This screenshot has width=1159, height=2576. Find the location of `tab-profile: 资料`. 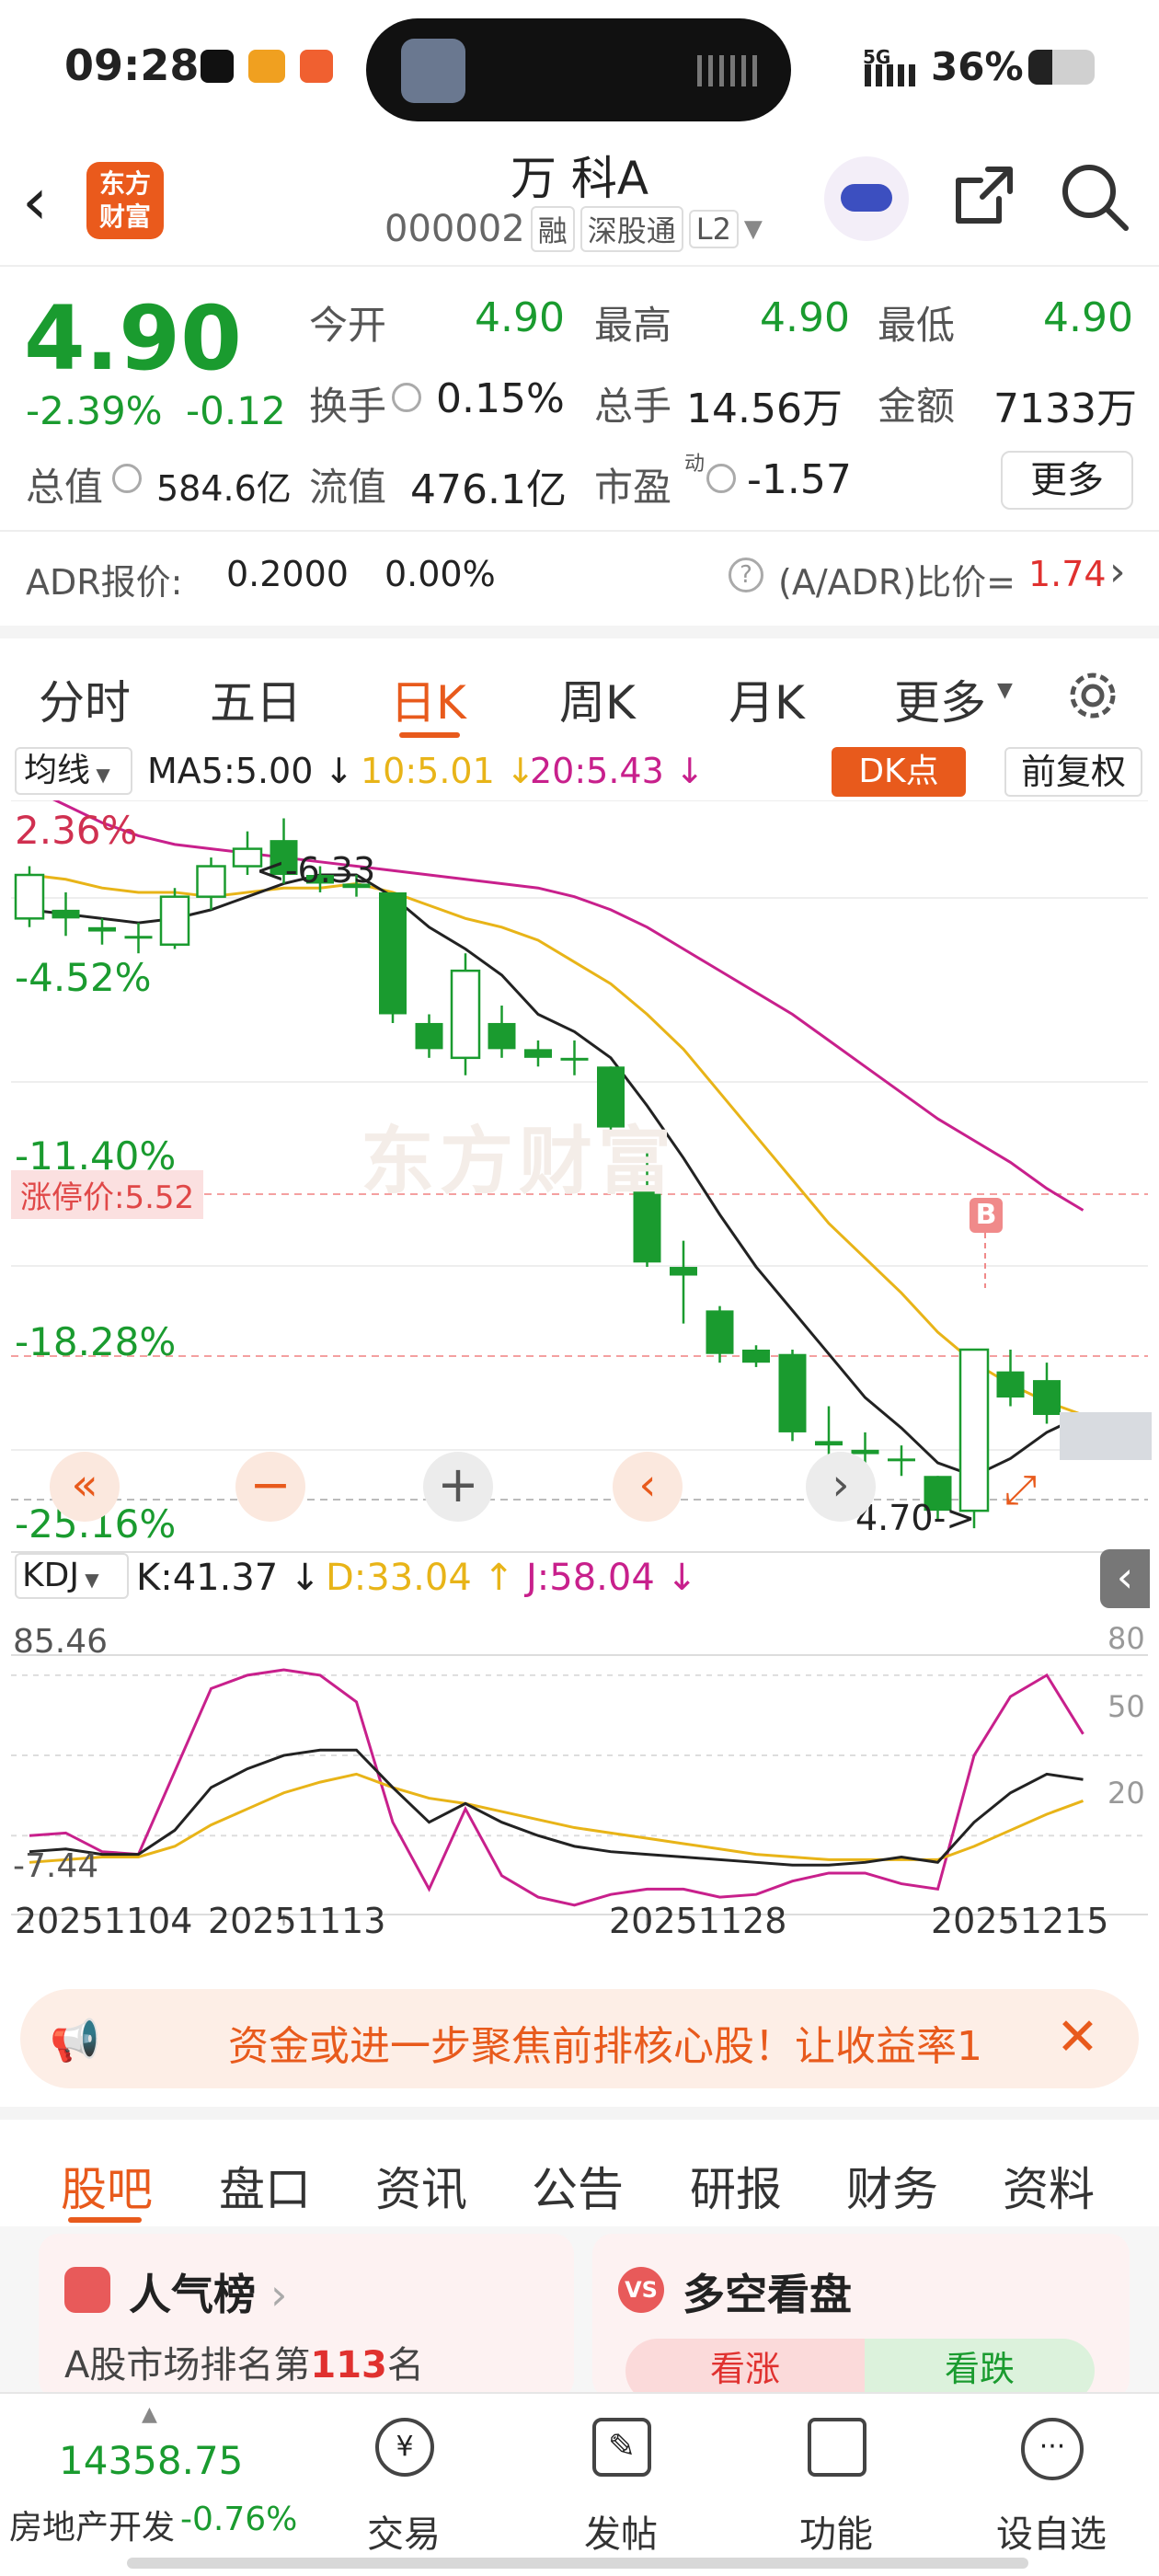

tab-profile: 资料 is located at coordinates (1049, 2186).